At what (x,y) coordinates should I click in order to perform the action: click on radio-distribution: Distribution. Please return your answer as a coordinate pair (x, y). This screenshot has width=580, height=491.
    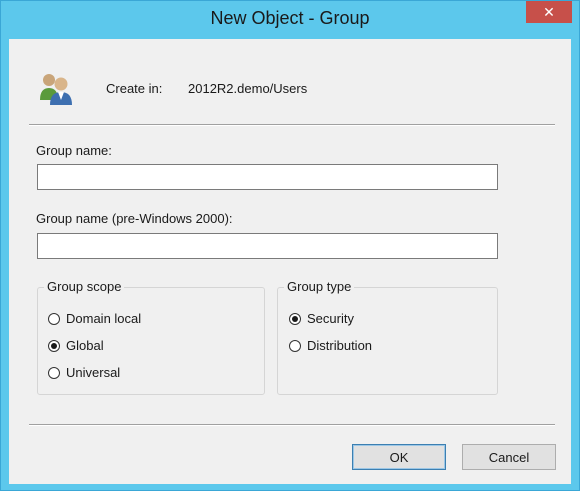
    Looking at the image, I should click on (330, 345).